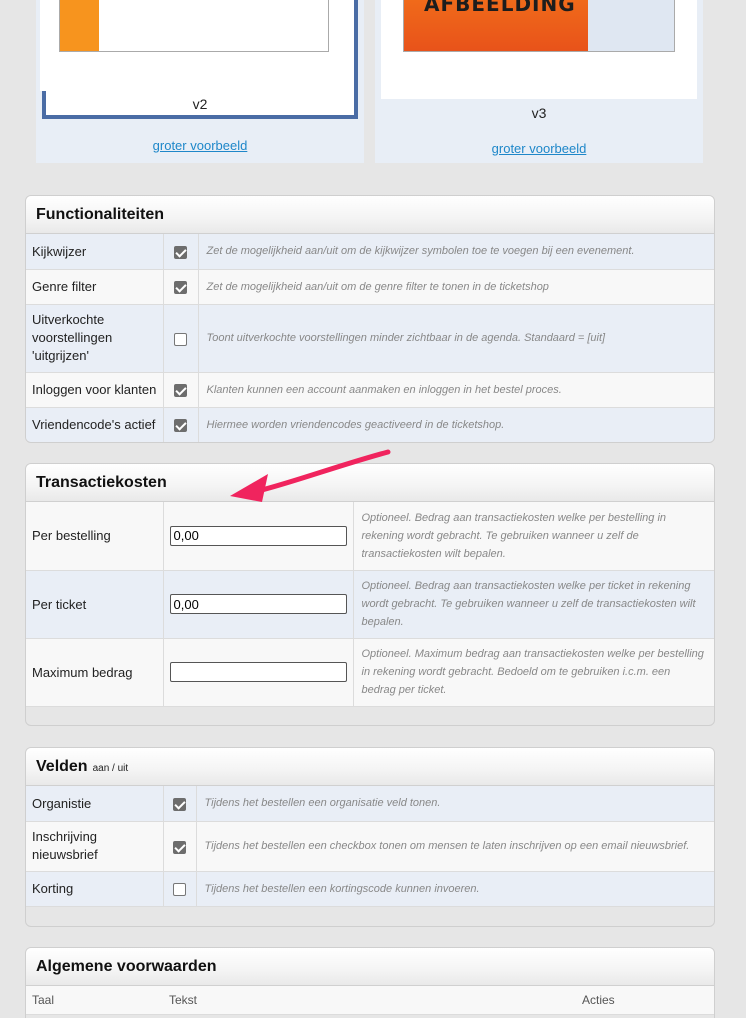  I want to click on table-header-row: Taal Tekst Acties, so click(370, 1000).